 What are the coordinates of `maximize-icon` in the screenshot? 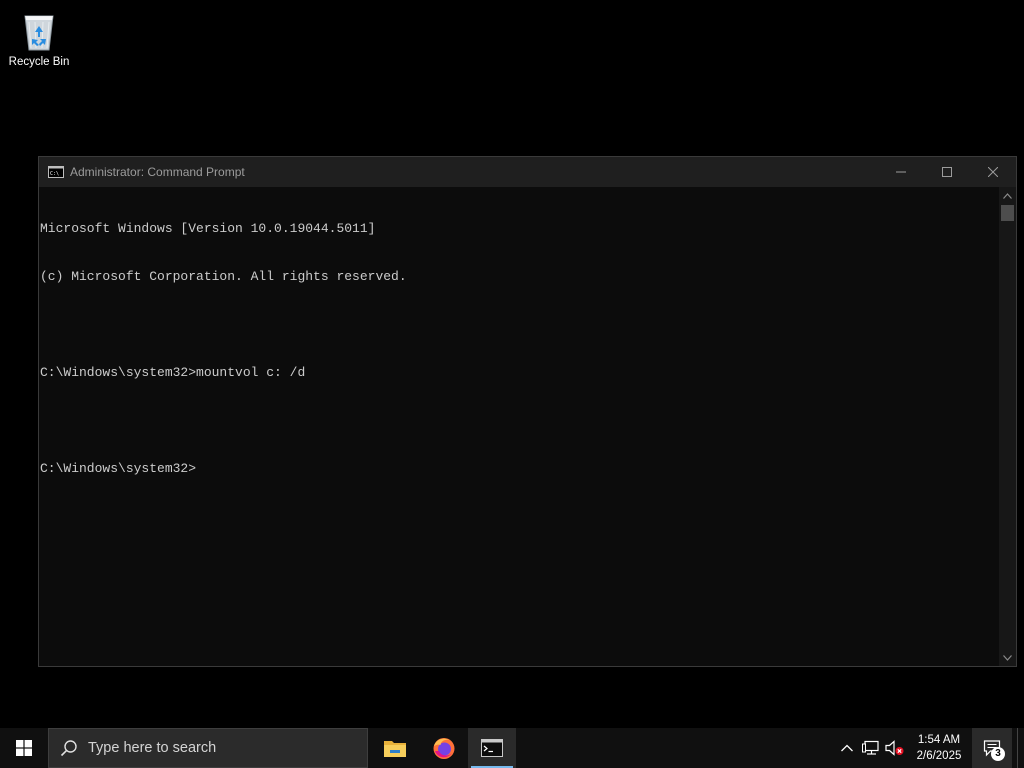 It's located at (947, 172).